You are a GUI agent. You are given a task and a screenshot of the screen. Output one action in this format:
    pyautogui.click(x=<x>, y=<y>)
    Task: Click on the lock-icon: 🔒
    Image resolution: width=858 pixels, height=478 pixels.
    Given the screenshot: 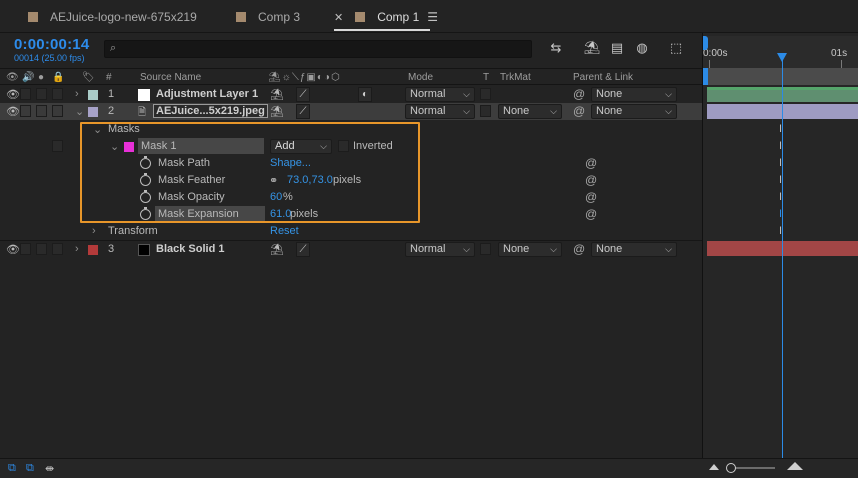 What is the action you would take?
    pyautogui.click(x=58, y=77)
    